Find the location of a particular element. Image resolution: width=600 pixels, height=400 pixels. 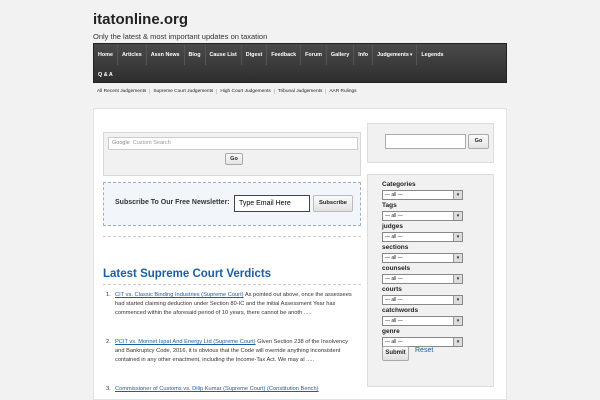

sidebar-search-go-button: Go is located at coordinates (478, 141).